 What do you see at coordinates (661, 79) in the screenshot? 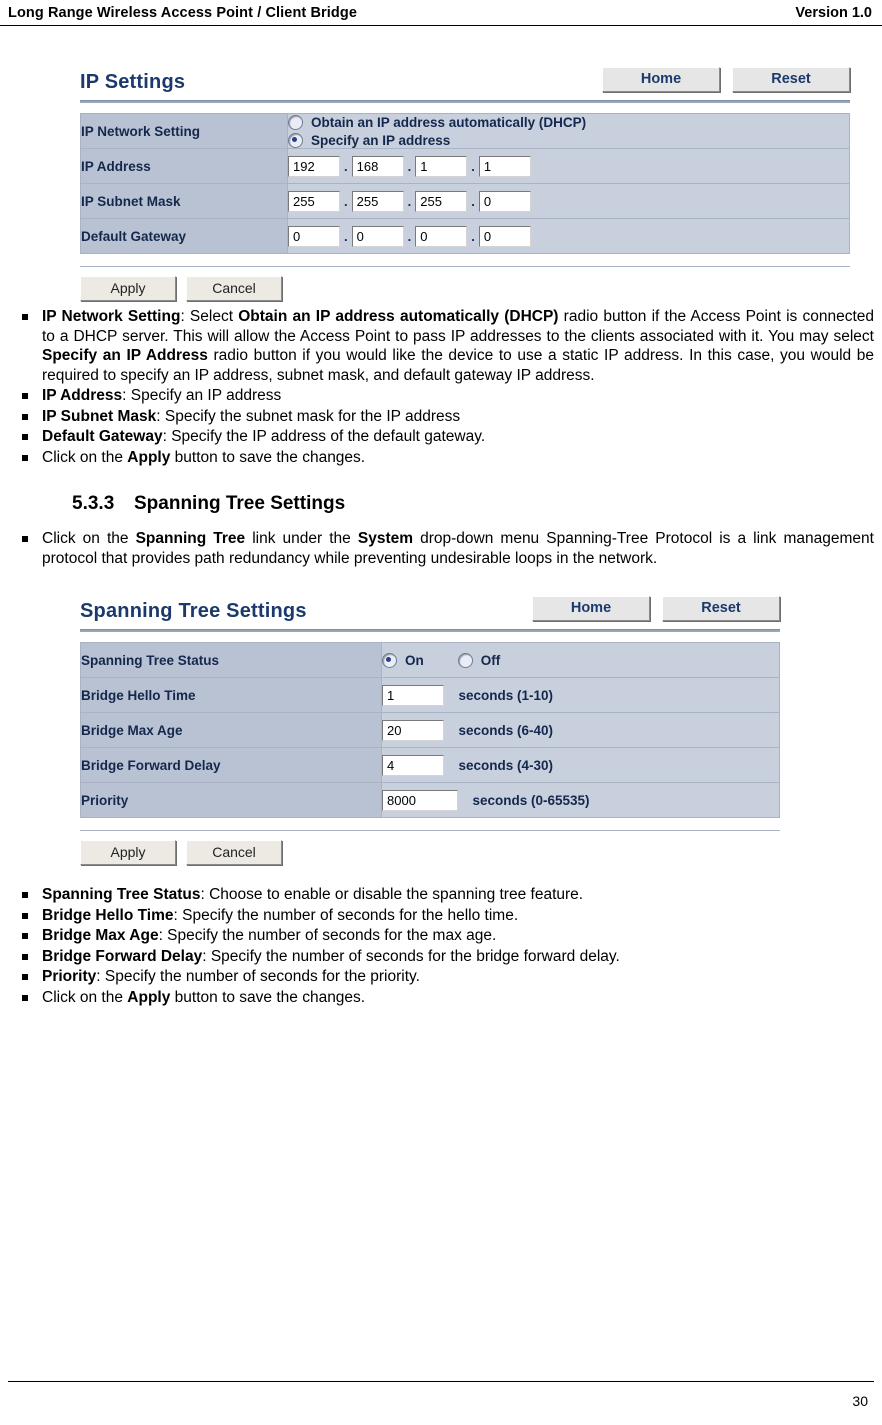
I see `ip-settings-home-button: Home` at bounding box center [661, 79].